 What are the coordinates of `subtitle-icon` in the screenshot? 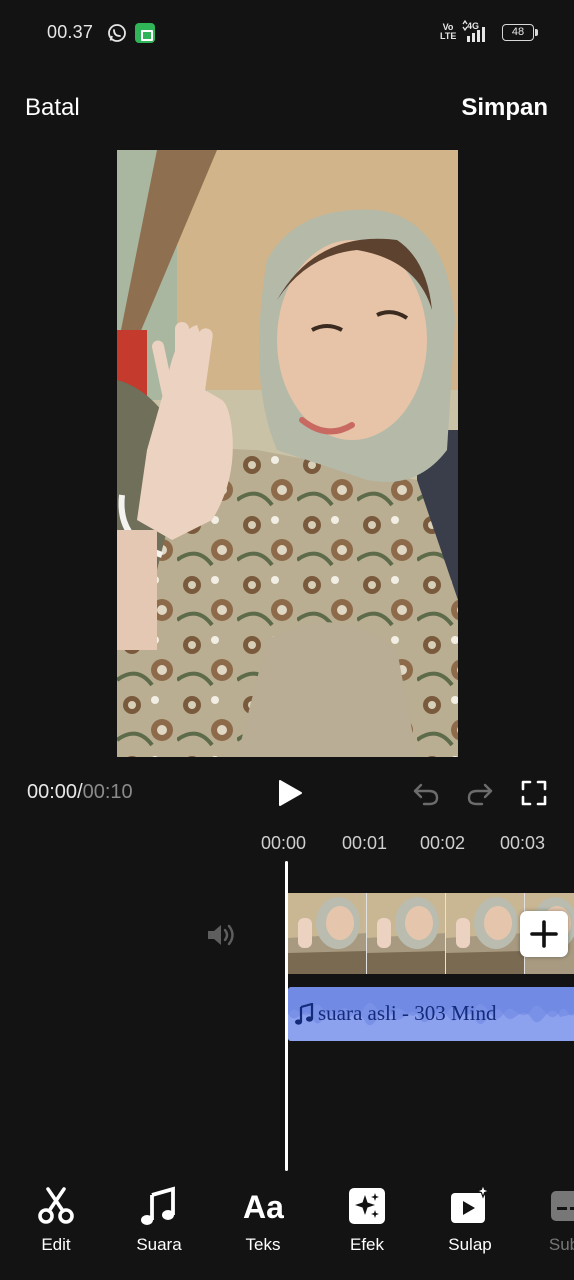 It's located at (562, 1206).